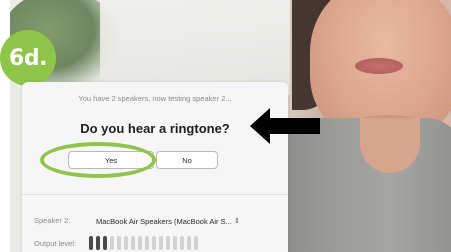  I want to click on chevron-up-down-icon: ⇕, so click(236, 221).